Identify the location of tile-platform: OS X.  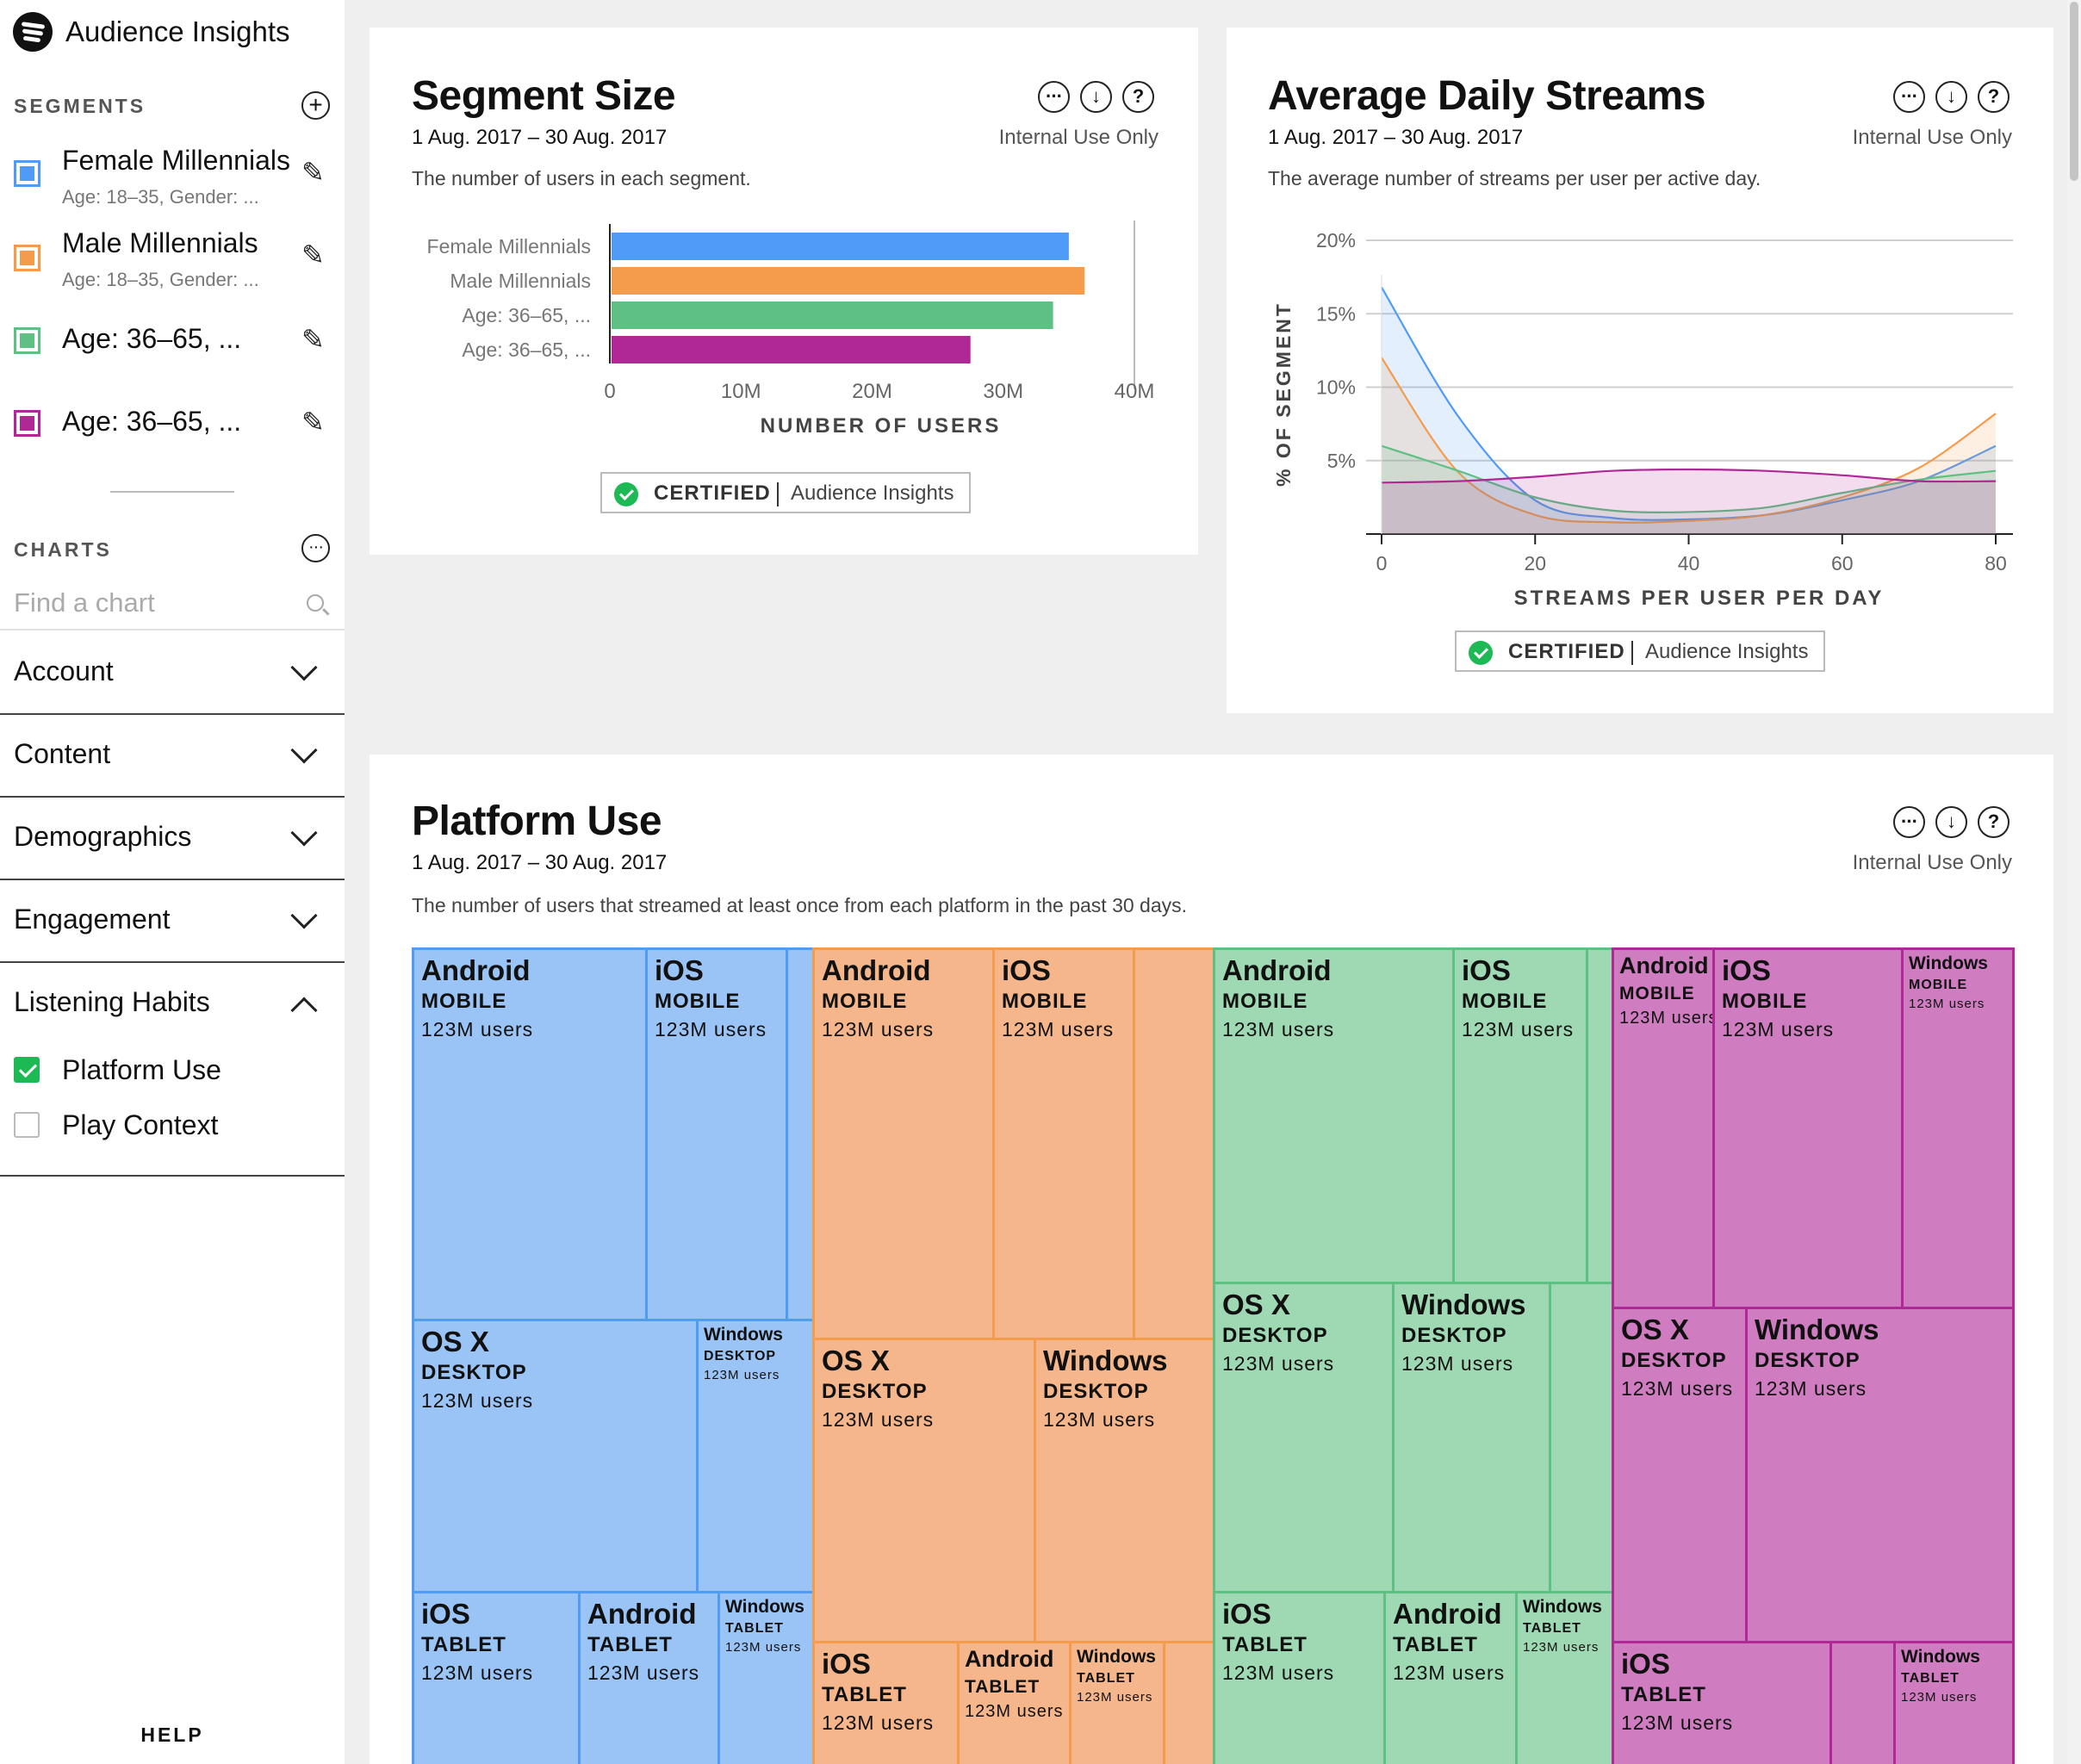
(1655, 1329).